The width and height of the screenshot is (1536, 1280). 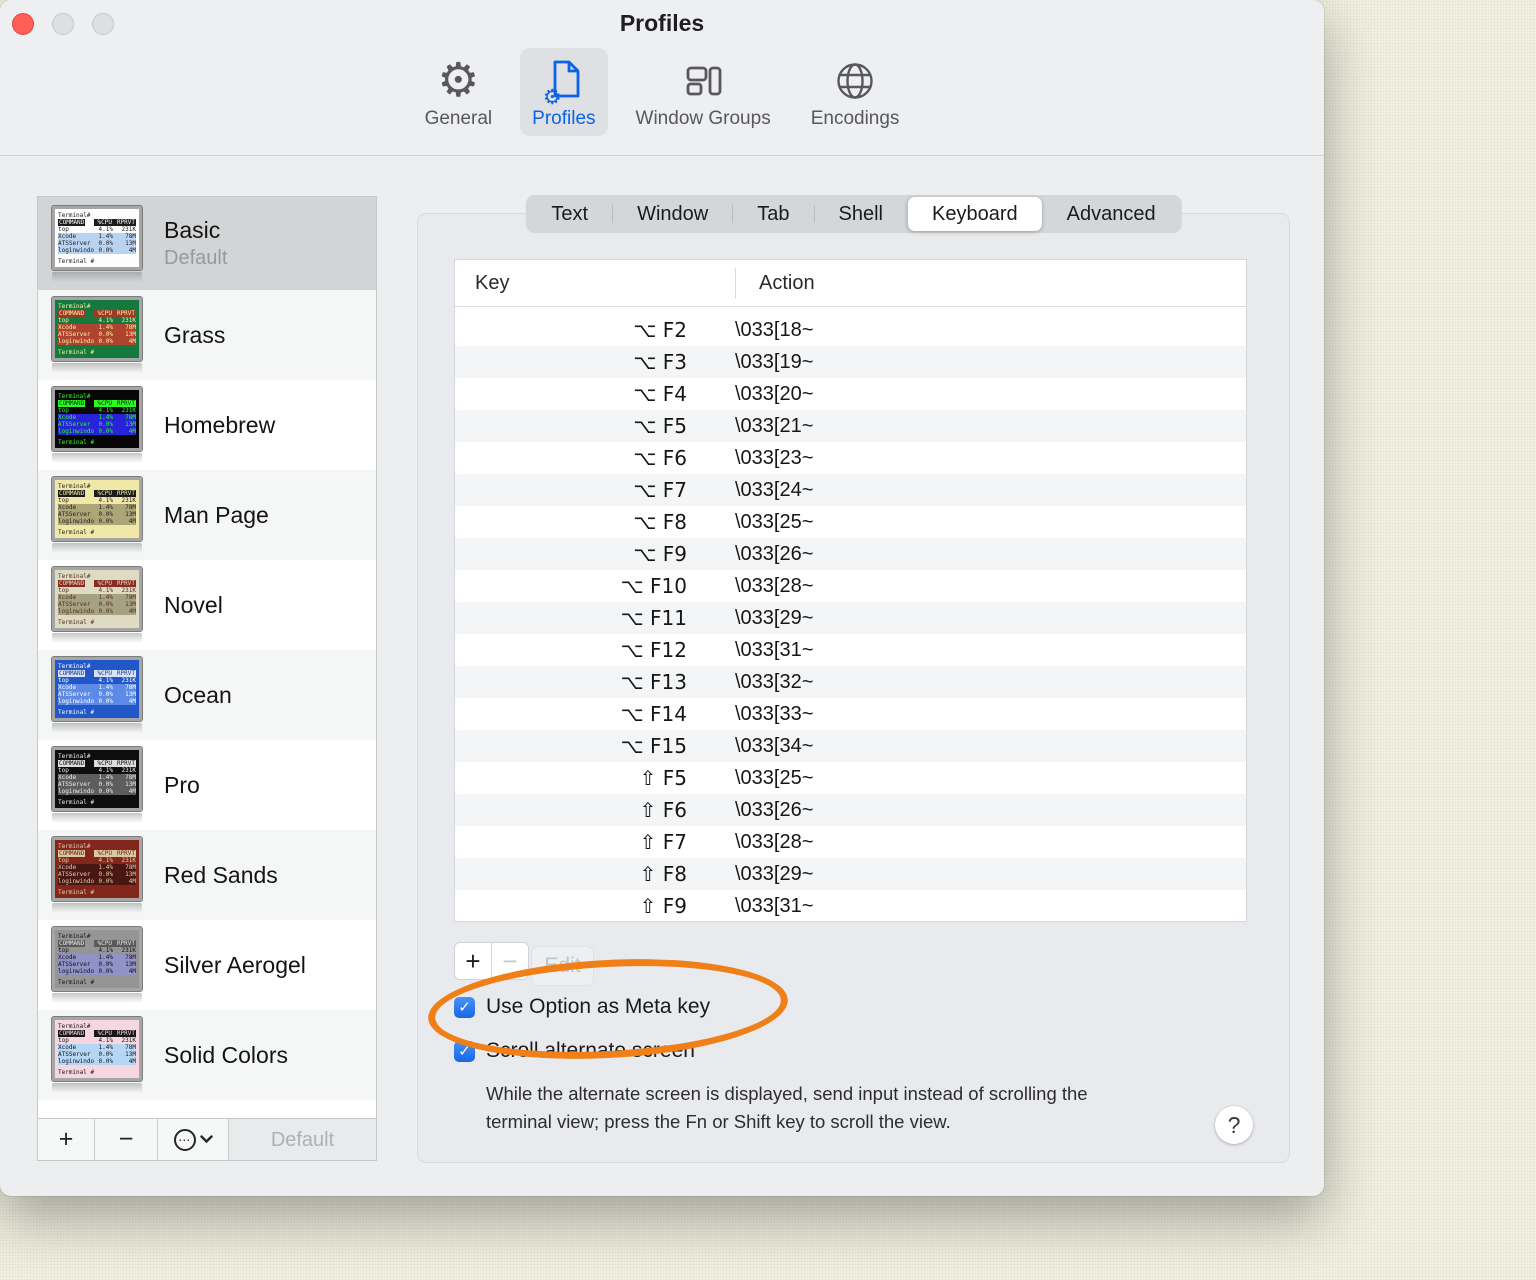 I want to click on table-row: ⇧ F7 \033[28~, so click(x=850, y=842).